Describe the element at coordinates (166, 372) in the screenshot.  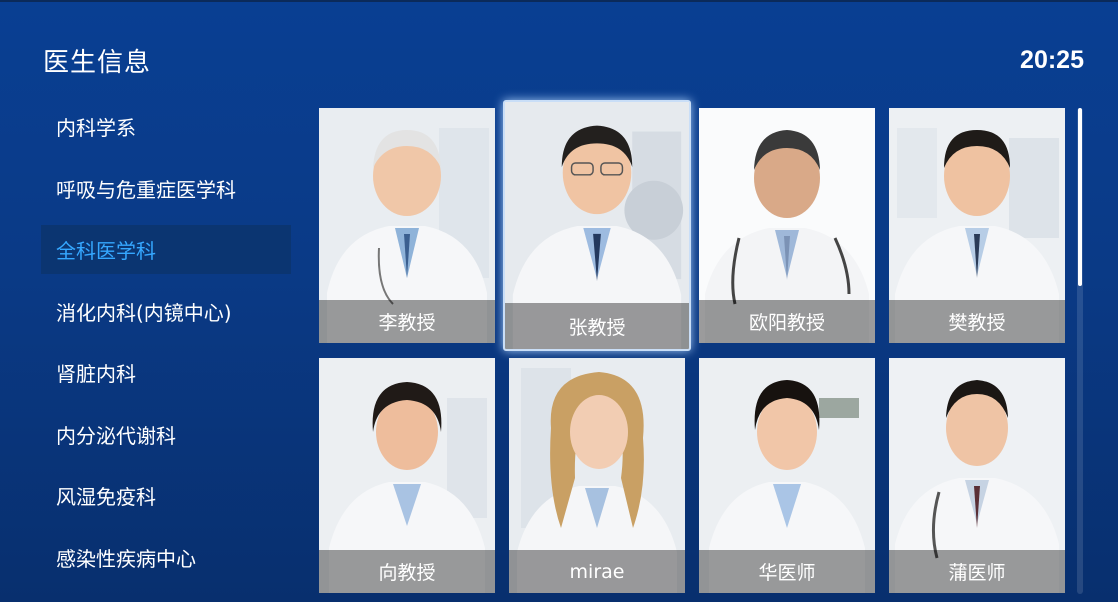
I see `sidebar-item-nephrology: 肾脏内科` at that location.